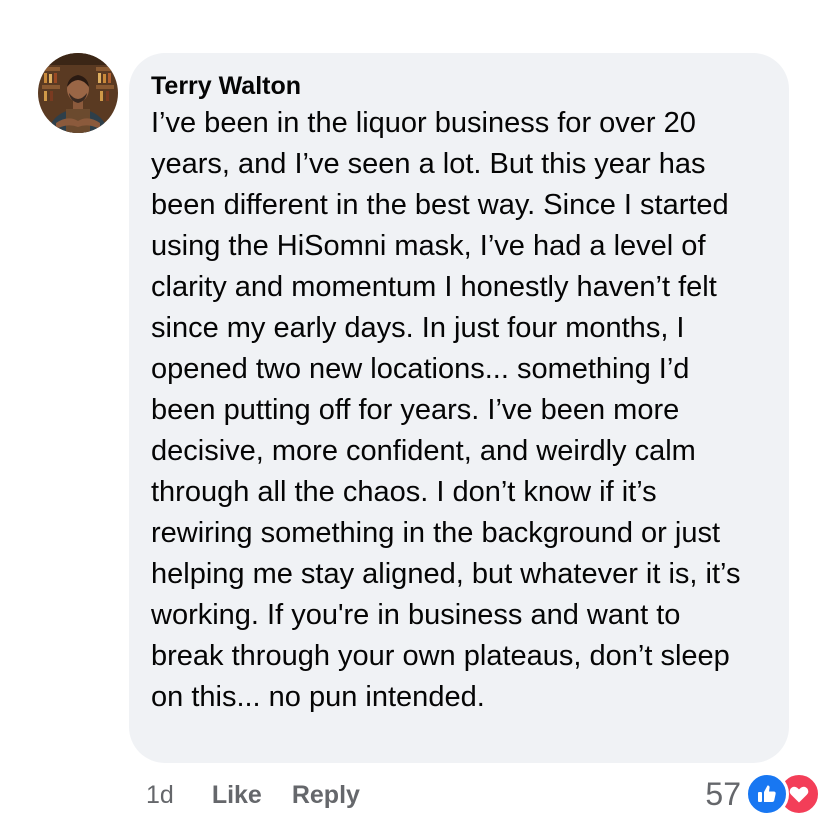 This screenshot has width=827, height=837. I want to click on comment-actions: 1d Like Reply, so click(253, 795).